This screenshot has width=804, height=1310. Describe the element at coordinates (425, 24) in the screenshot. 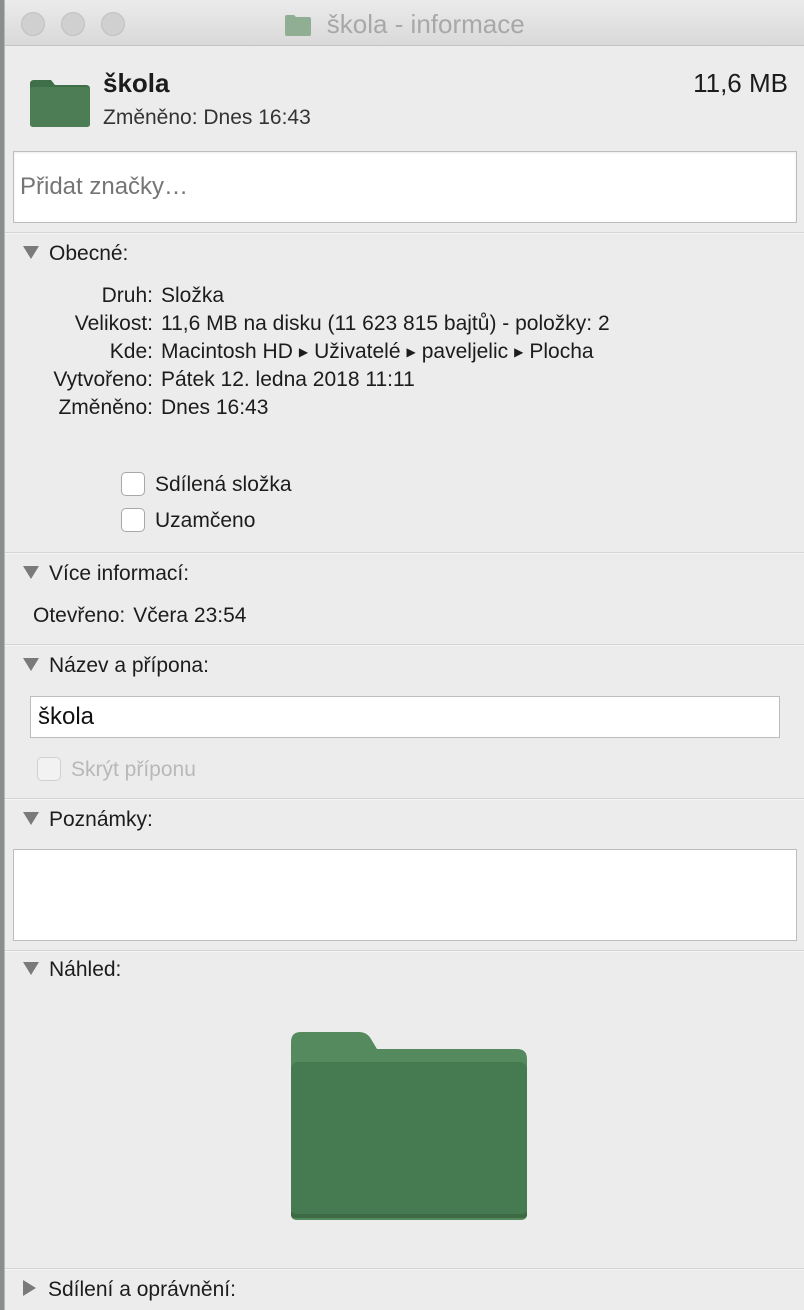

I see `window-title: škola - informace` at that location.